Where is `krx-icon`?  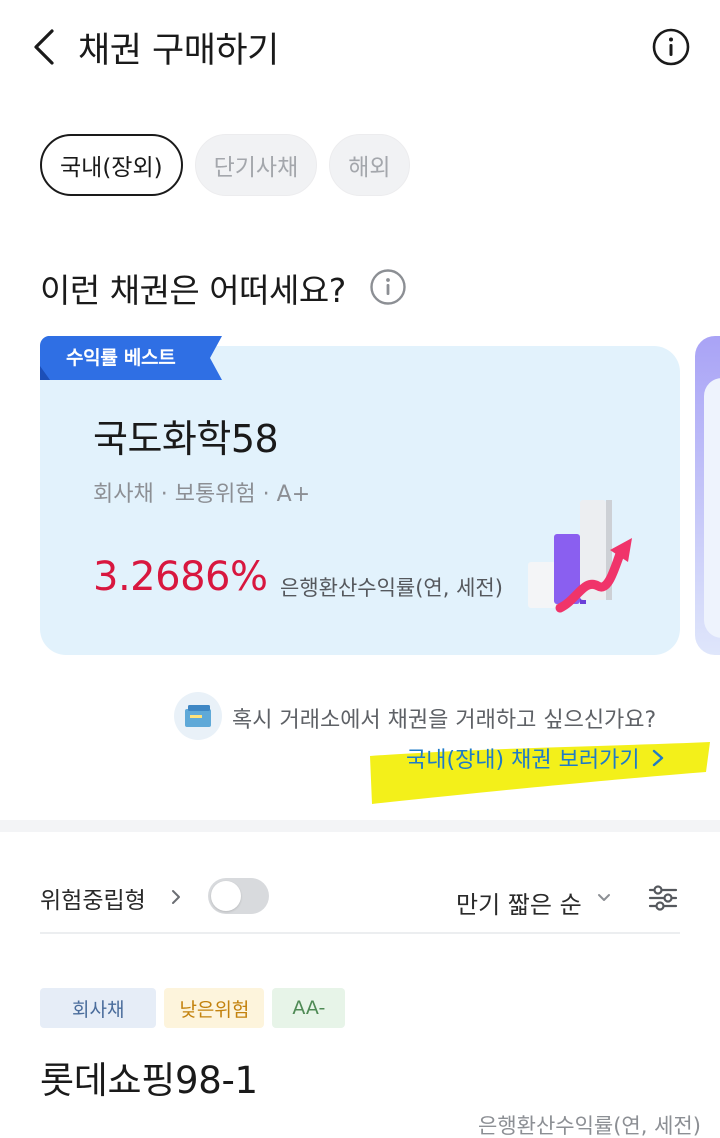 krx-icon is located at coordinates (198, 716).